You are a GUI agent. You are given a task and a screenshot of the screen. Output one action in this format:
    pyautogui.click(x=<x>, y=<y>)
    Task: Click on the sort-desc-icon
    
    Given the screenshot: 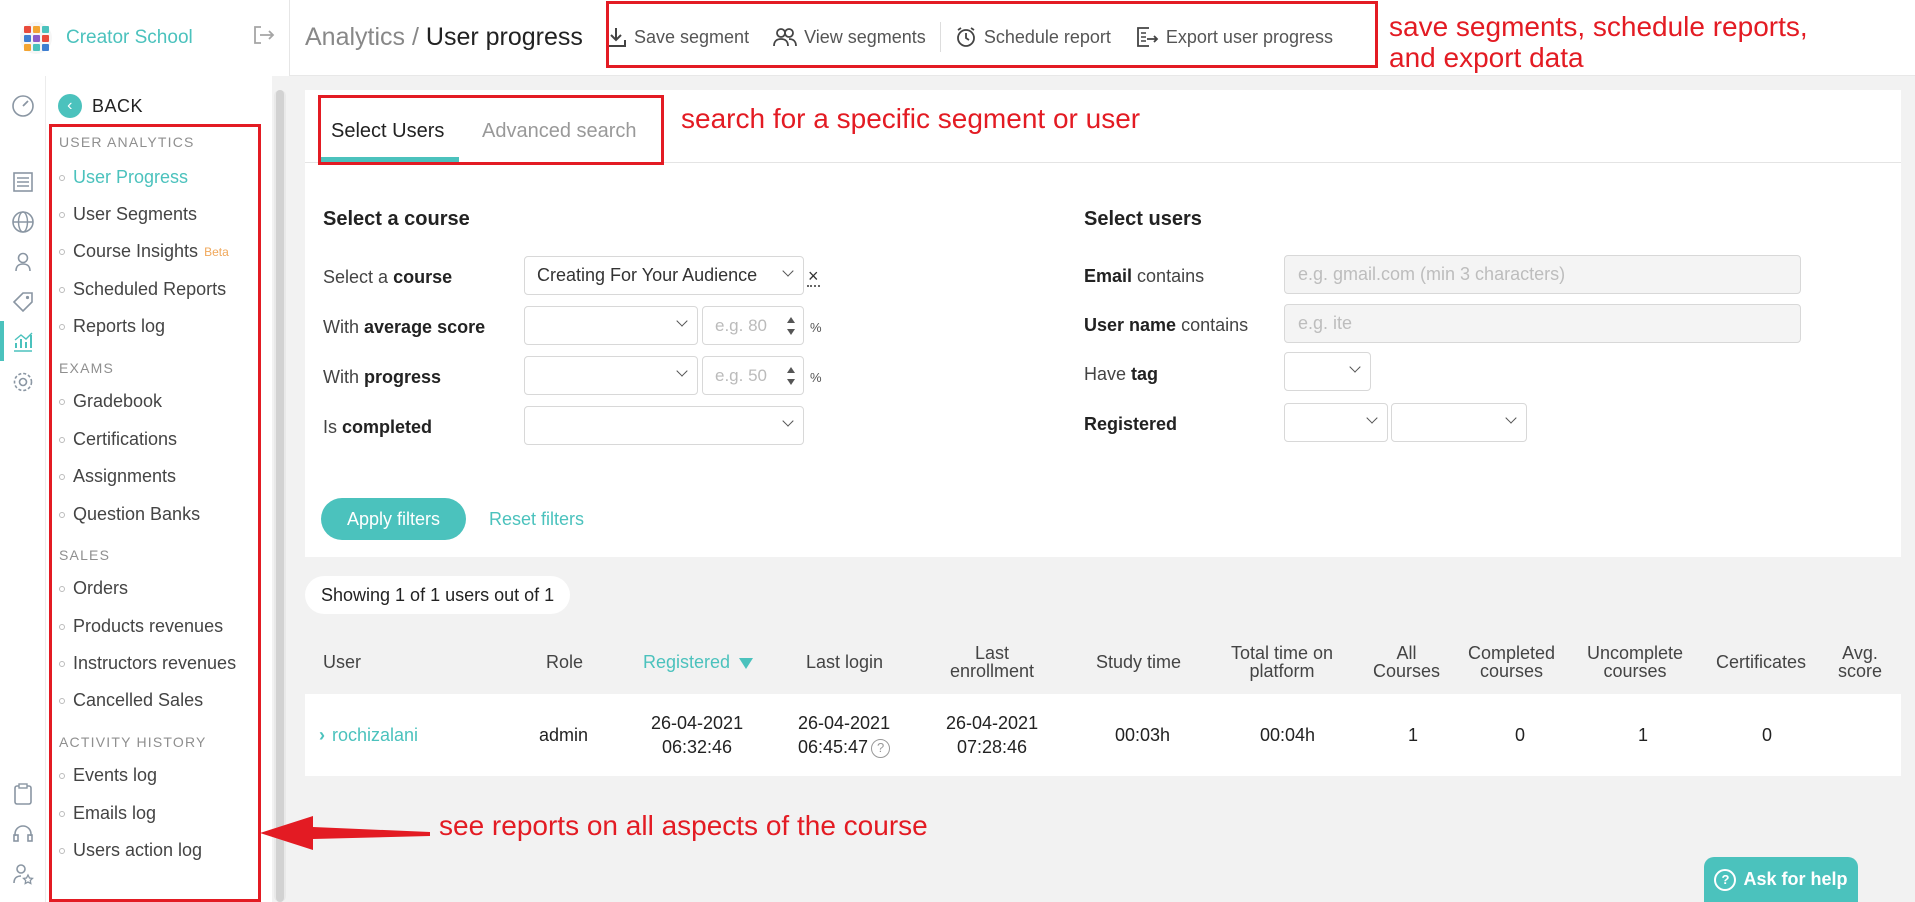 What is the action you would take?
    pyautogui.click(x=746, y=663)
    